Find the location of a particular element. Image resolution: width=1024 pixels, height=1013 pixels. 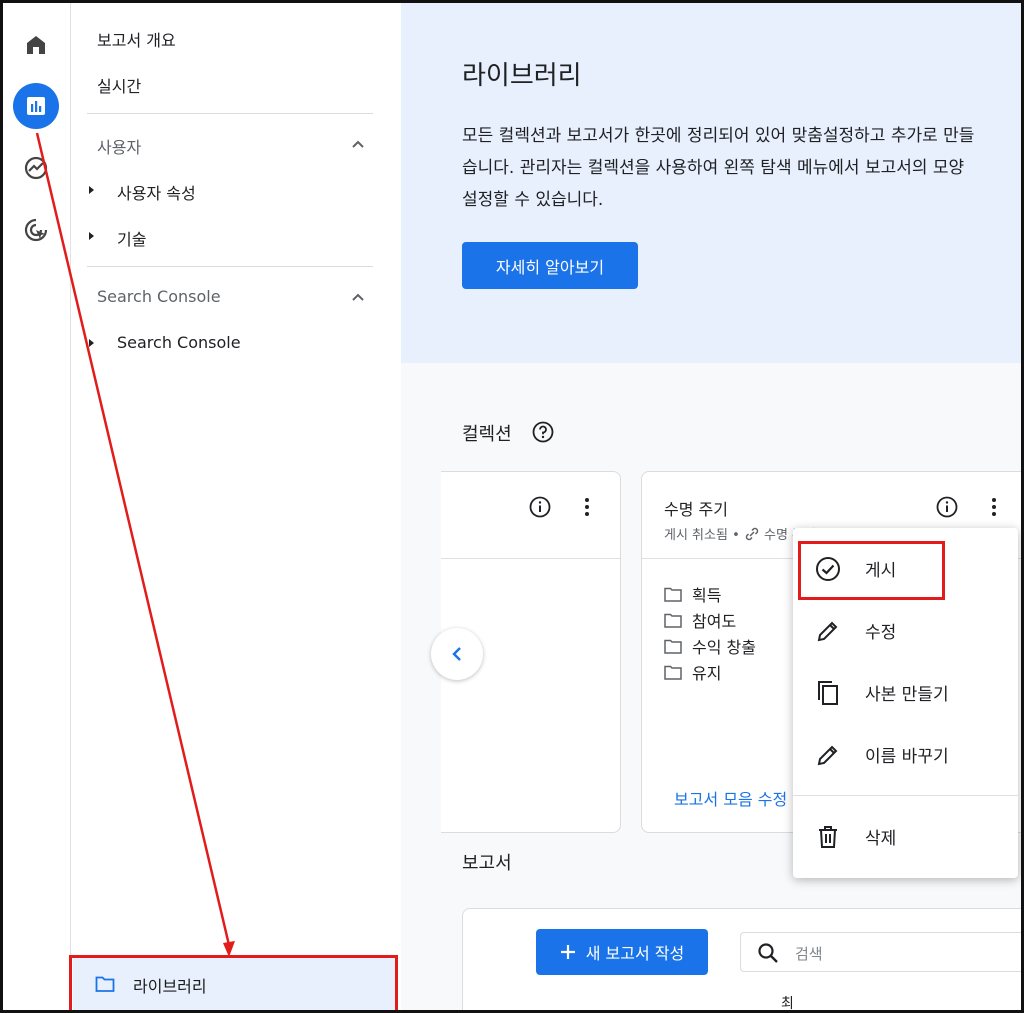

report-search-input: 검색 is located at coordinates (880, 952).